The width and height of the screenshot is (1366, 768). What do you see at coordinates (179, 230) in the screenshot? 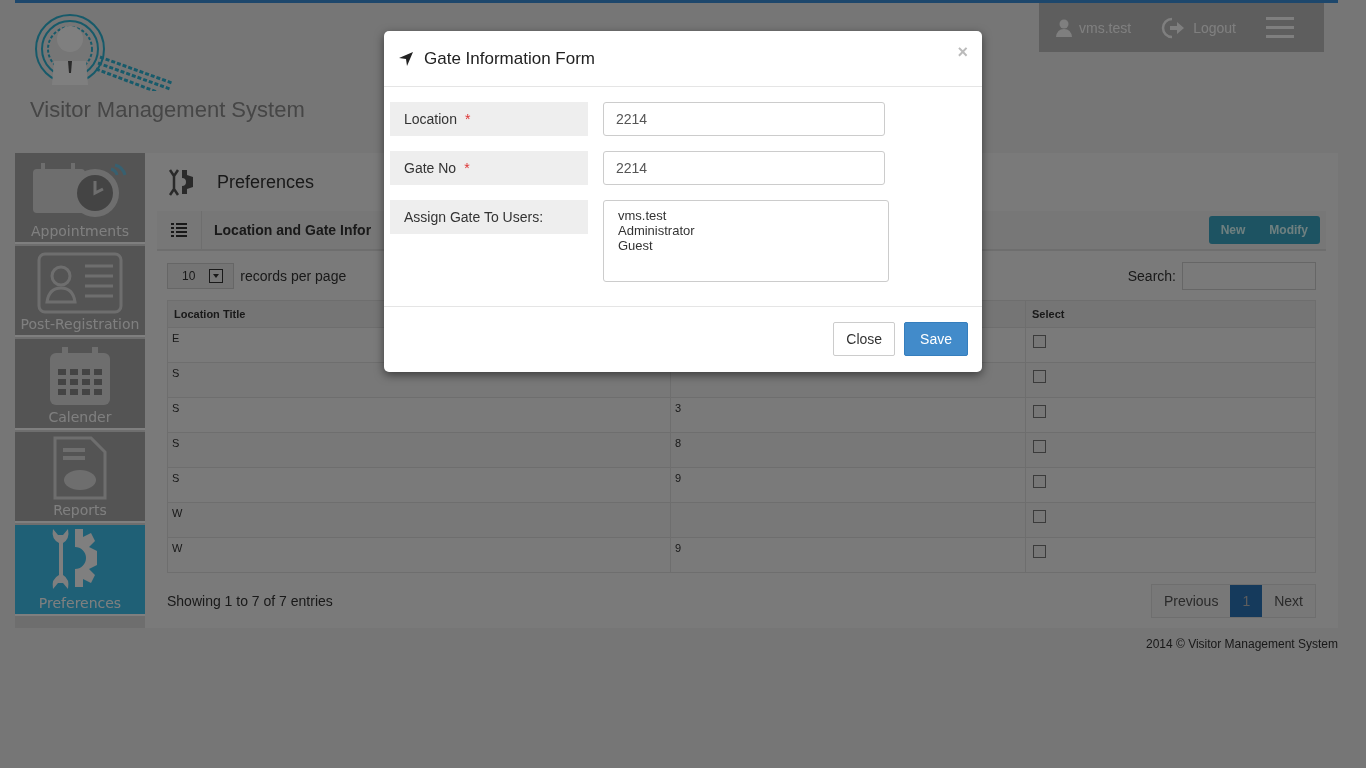
I see `list-icon` at bounding box center [179, 230].